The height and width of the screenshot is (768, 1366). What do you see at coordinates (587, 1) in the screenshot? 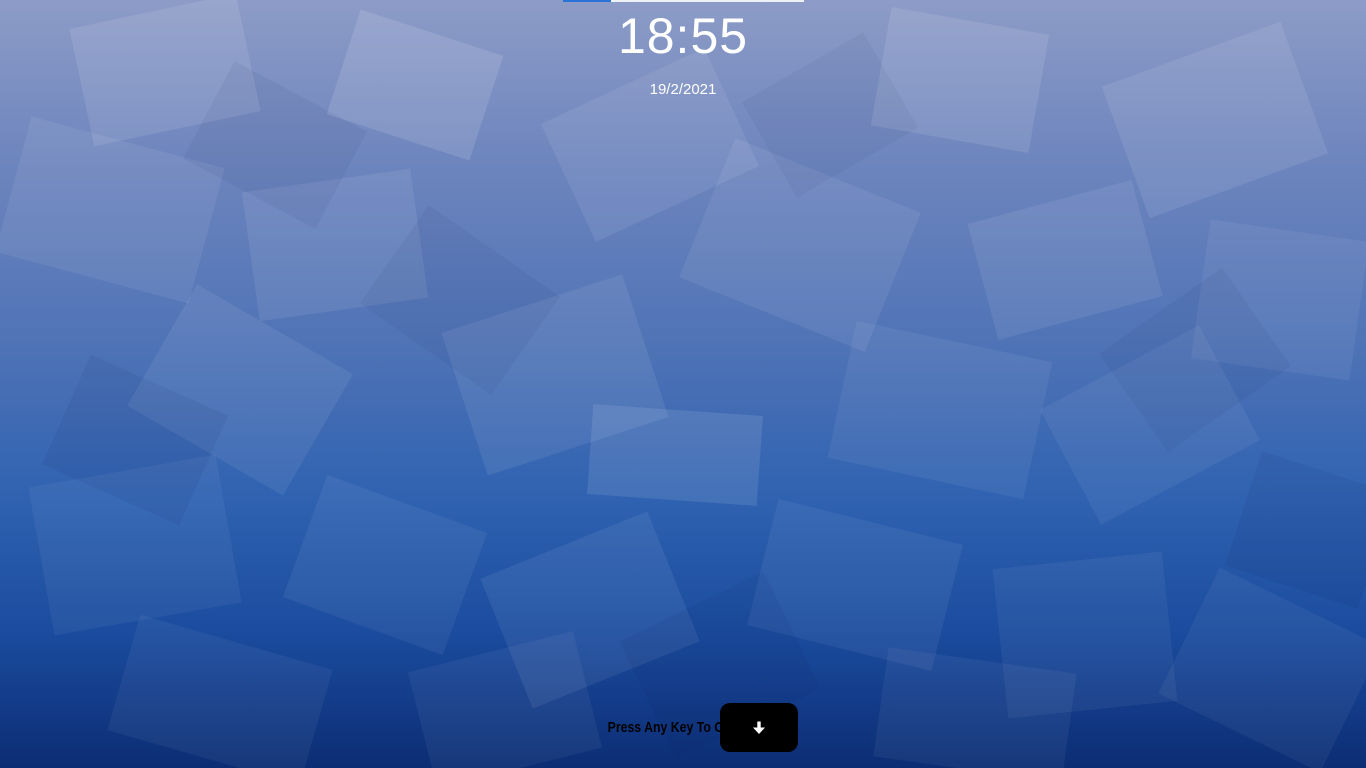
I see `loading-progress-fill` at bounding box center [587, 1].